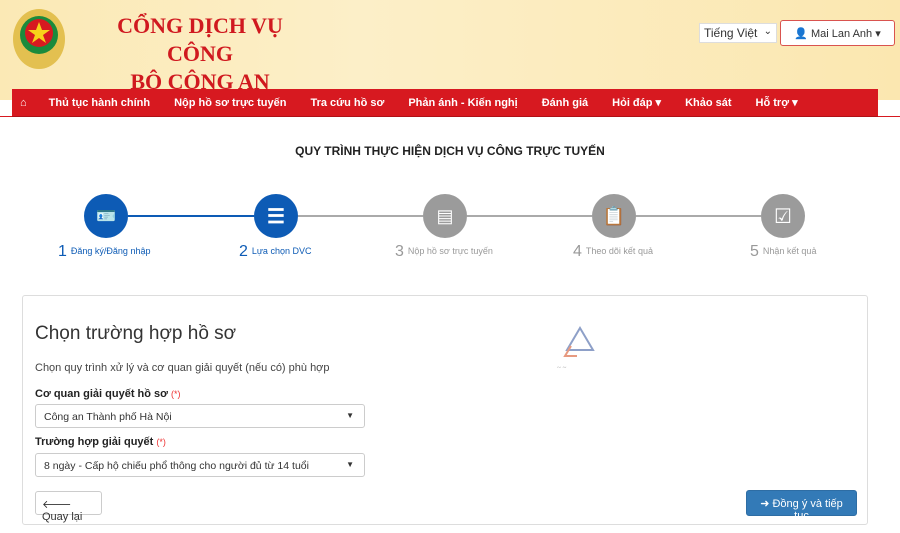 The width and height of the screenshot is (900, 533). Describe the element at coordinates (275, 251) in the screenshot. I see `step-2-label: 2 Lựa chọn DVC` at that location.